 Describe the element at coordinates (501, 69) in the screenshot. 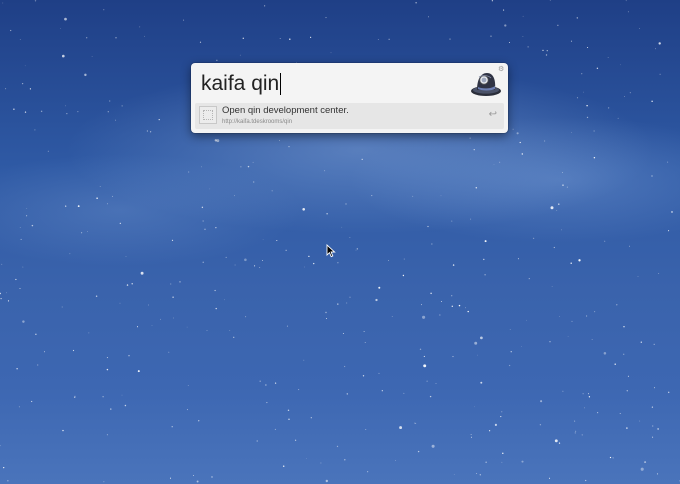

I see `gear-icon: ⚙` at that location.